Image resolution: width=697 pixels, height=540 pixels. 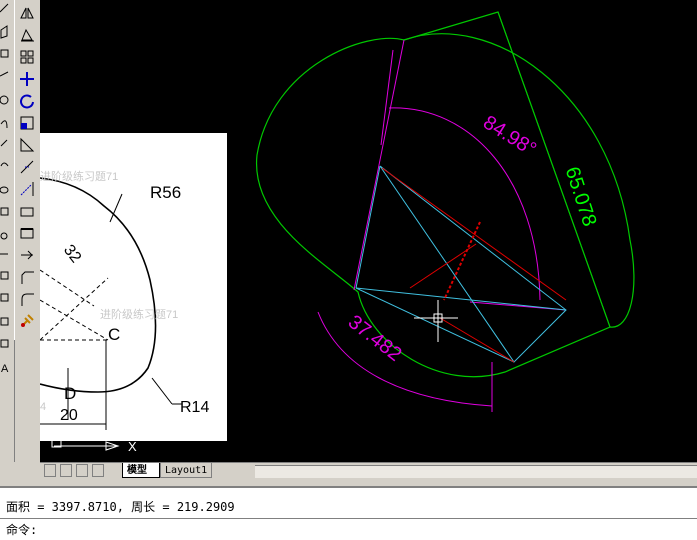 What do you see at coordinates (5, 369) in the screenshot?
I see `svg-text: A` at bounding box center [5, 369].